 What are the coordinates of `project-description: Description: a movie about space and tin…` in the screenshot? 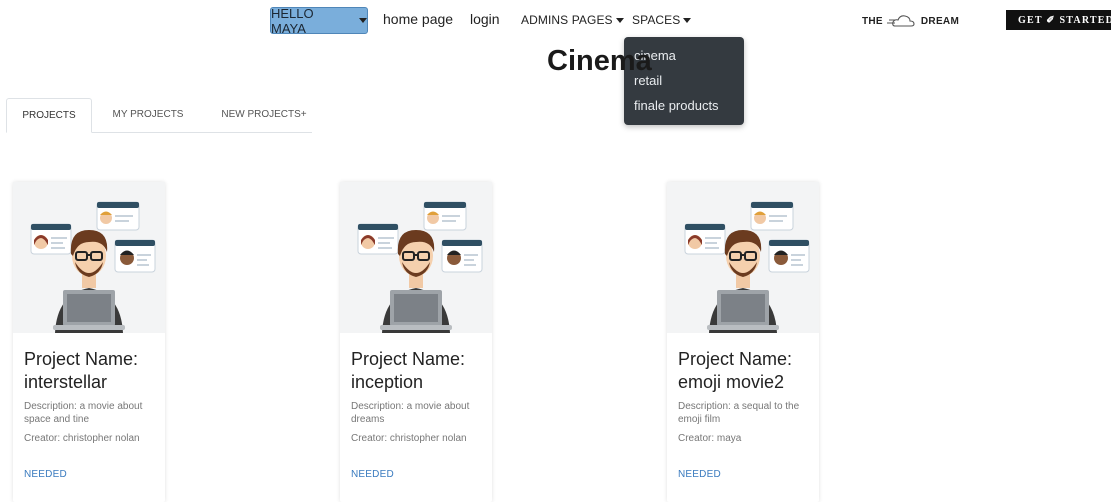 It's located at (83, 413).